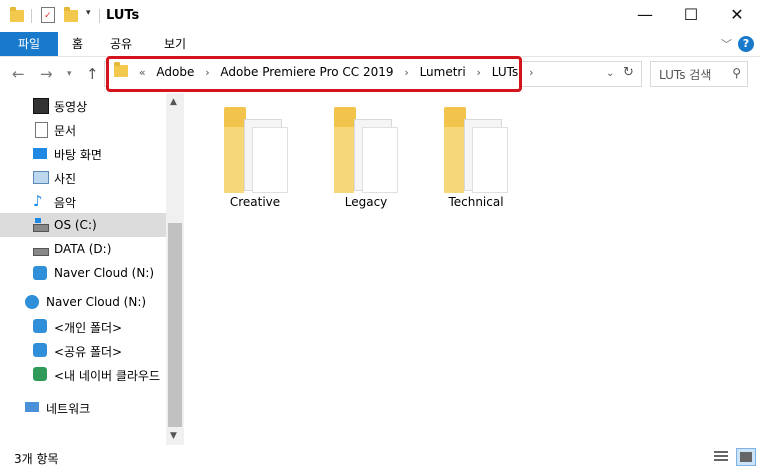 The height and width of the screenshot is (469, 760). Describe the element at coordinates (691, 15) in the screenshot. I see `maximize-button: ☐` at that location.